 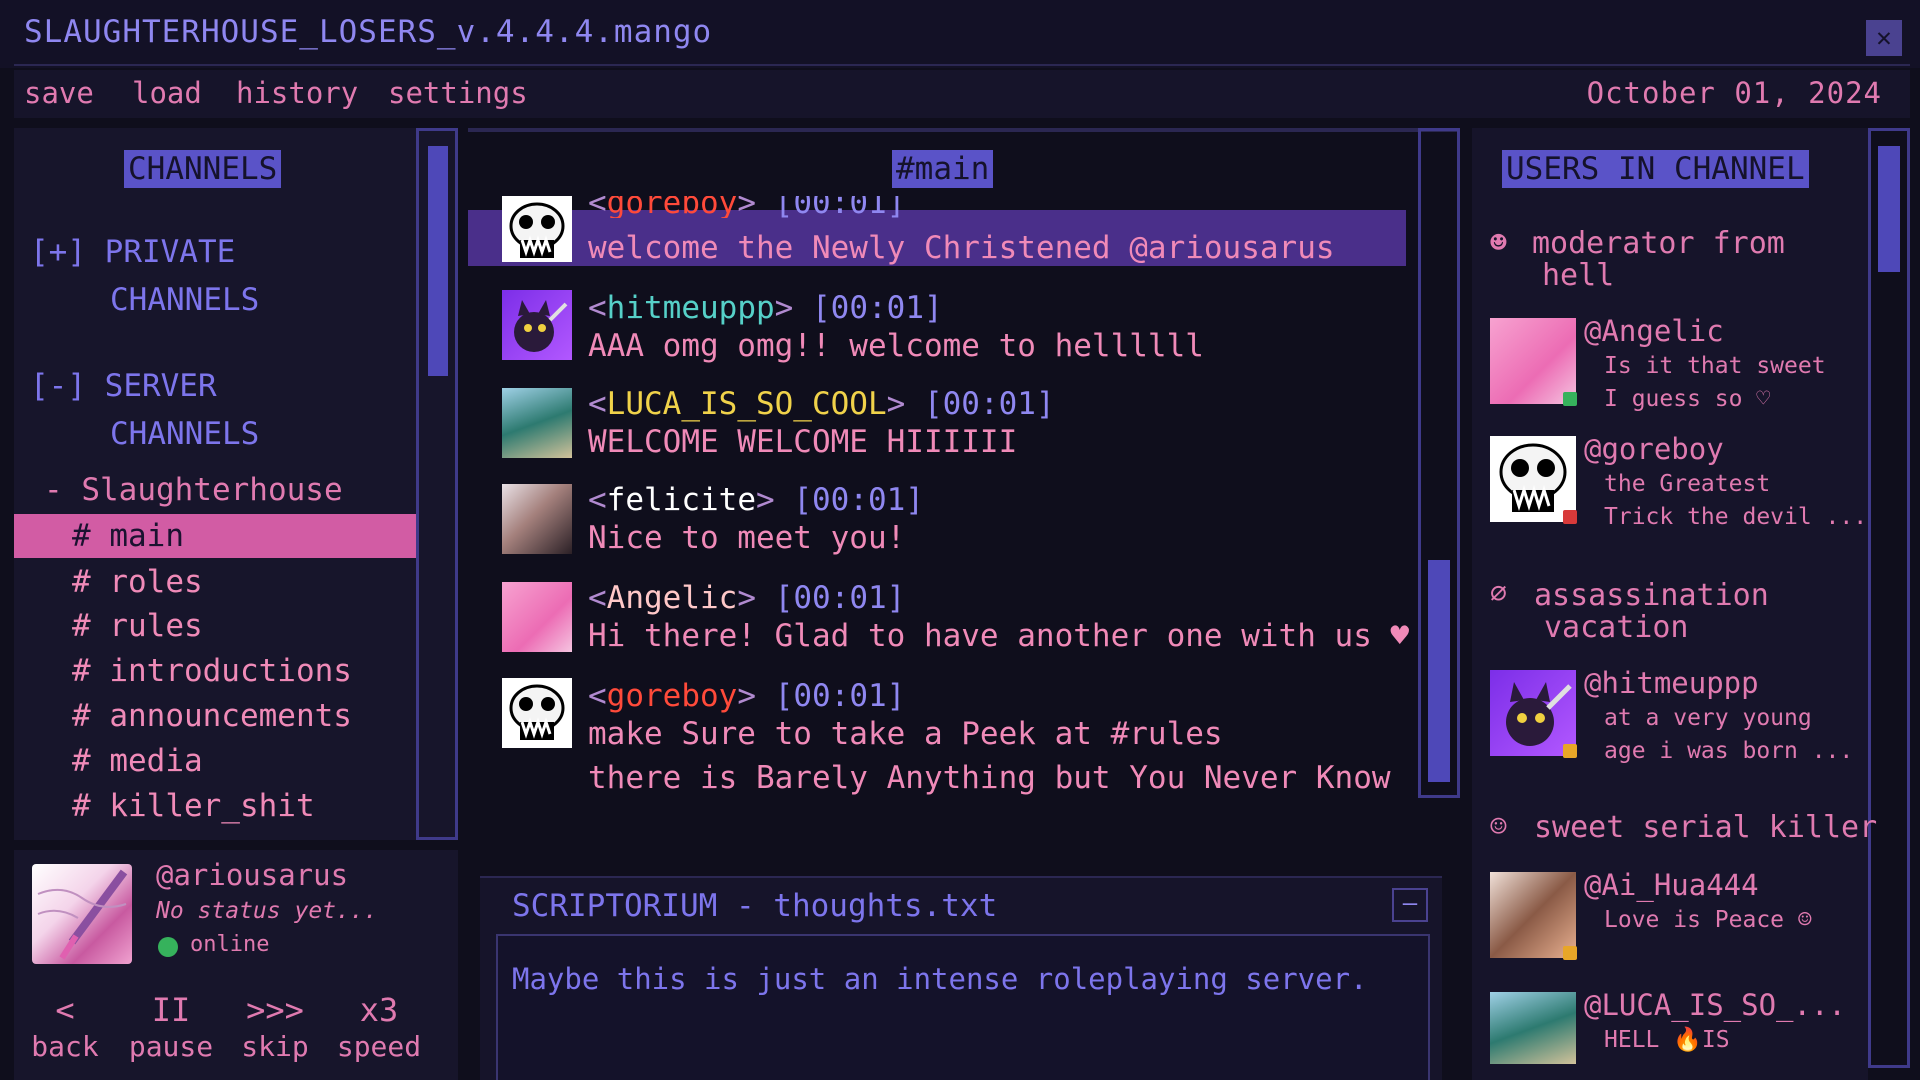 What do you see at coordinates (1439, 671) in the screenshot?
I see `chat-scroll-thumb` at bounding box center [1439, 671].